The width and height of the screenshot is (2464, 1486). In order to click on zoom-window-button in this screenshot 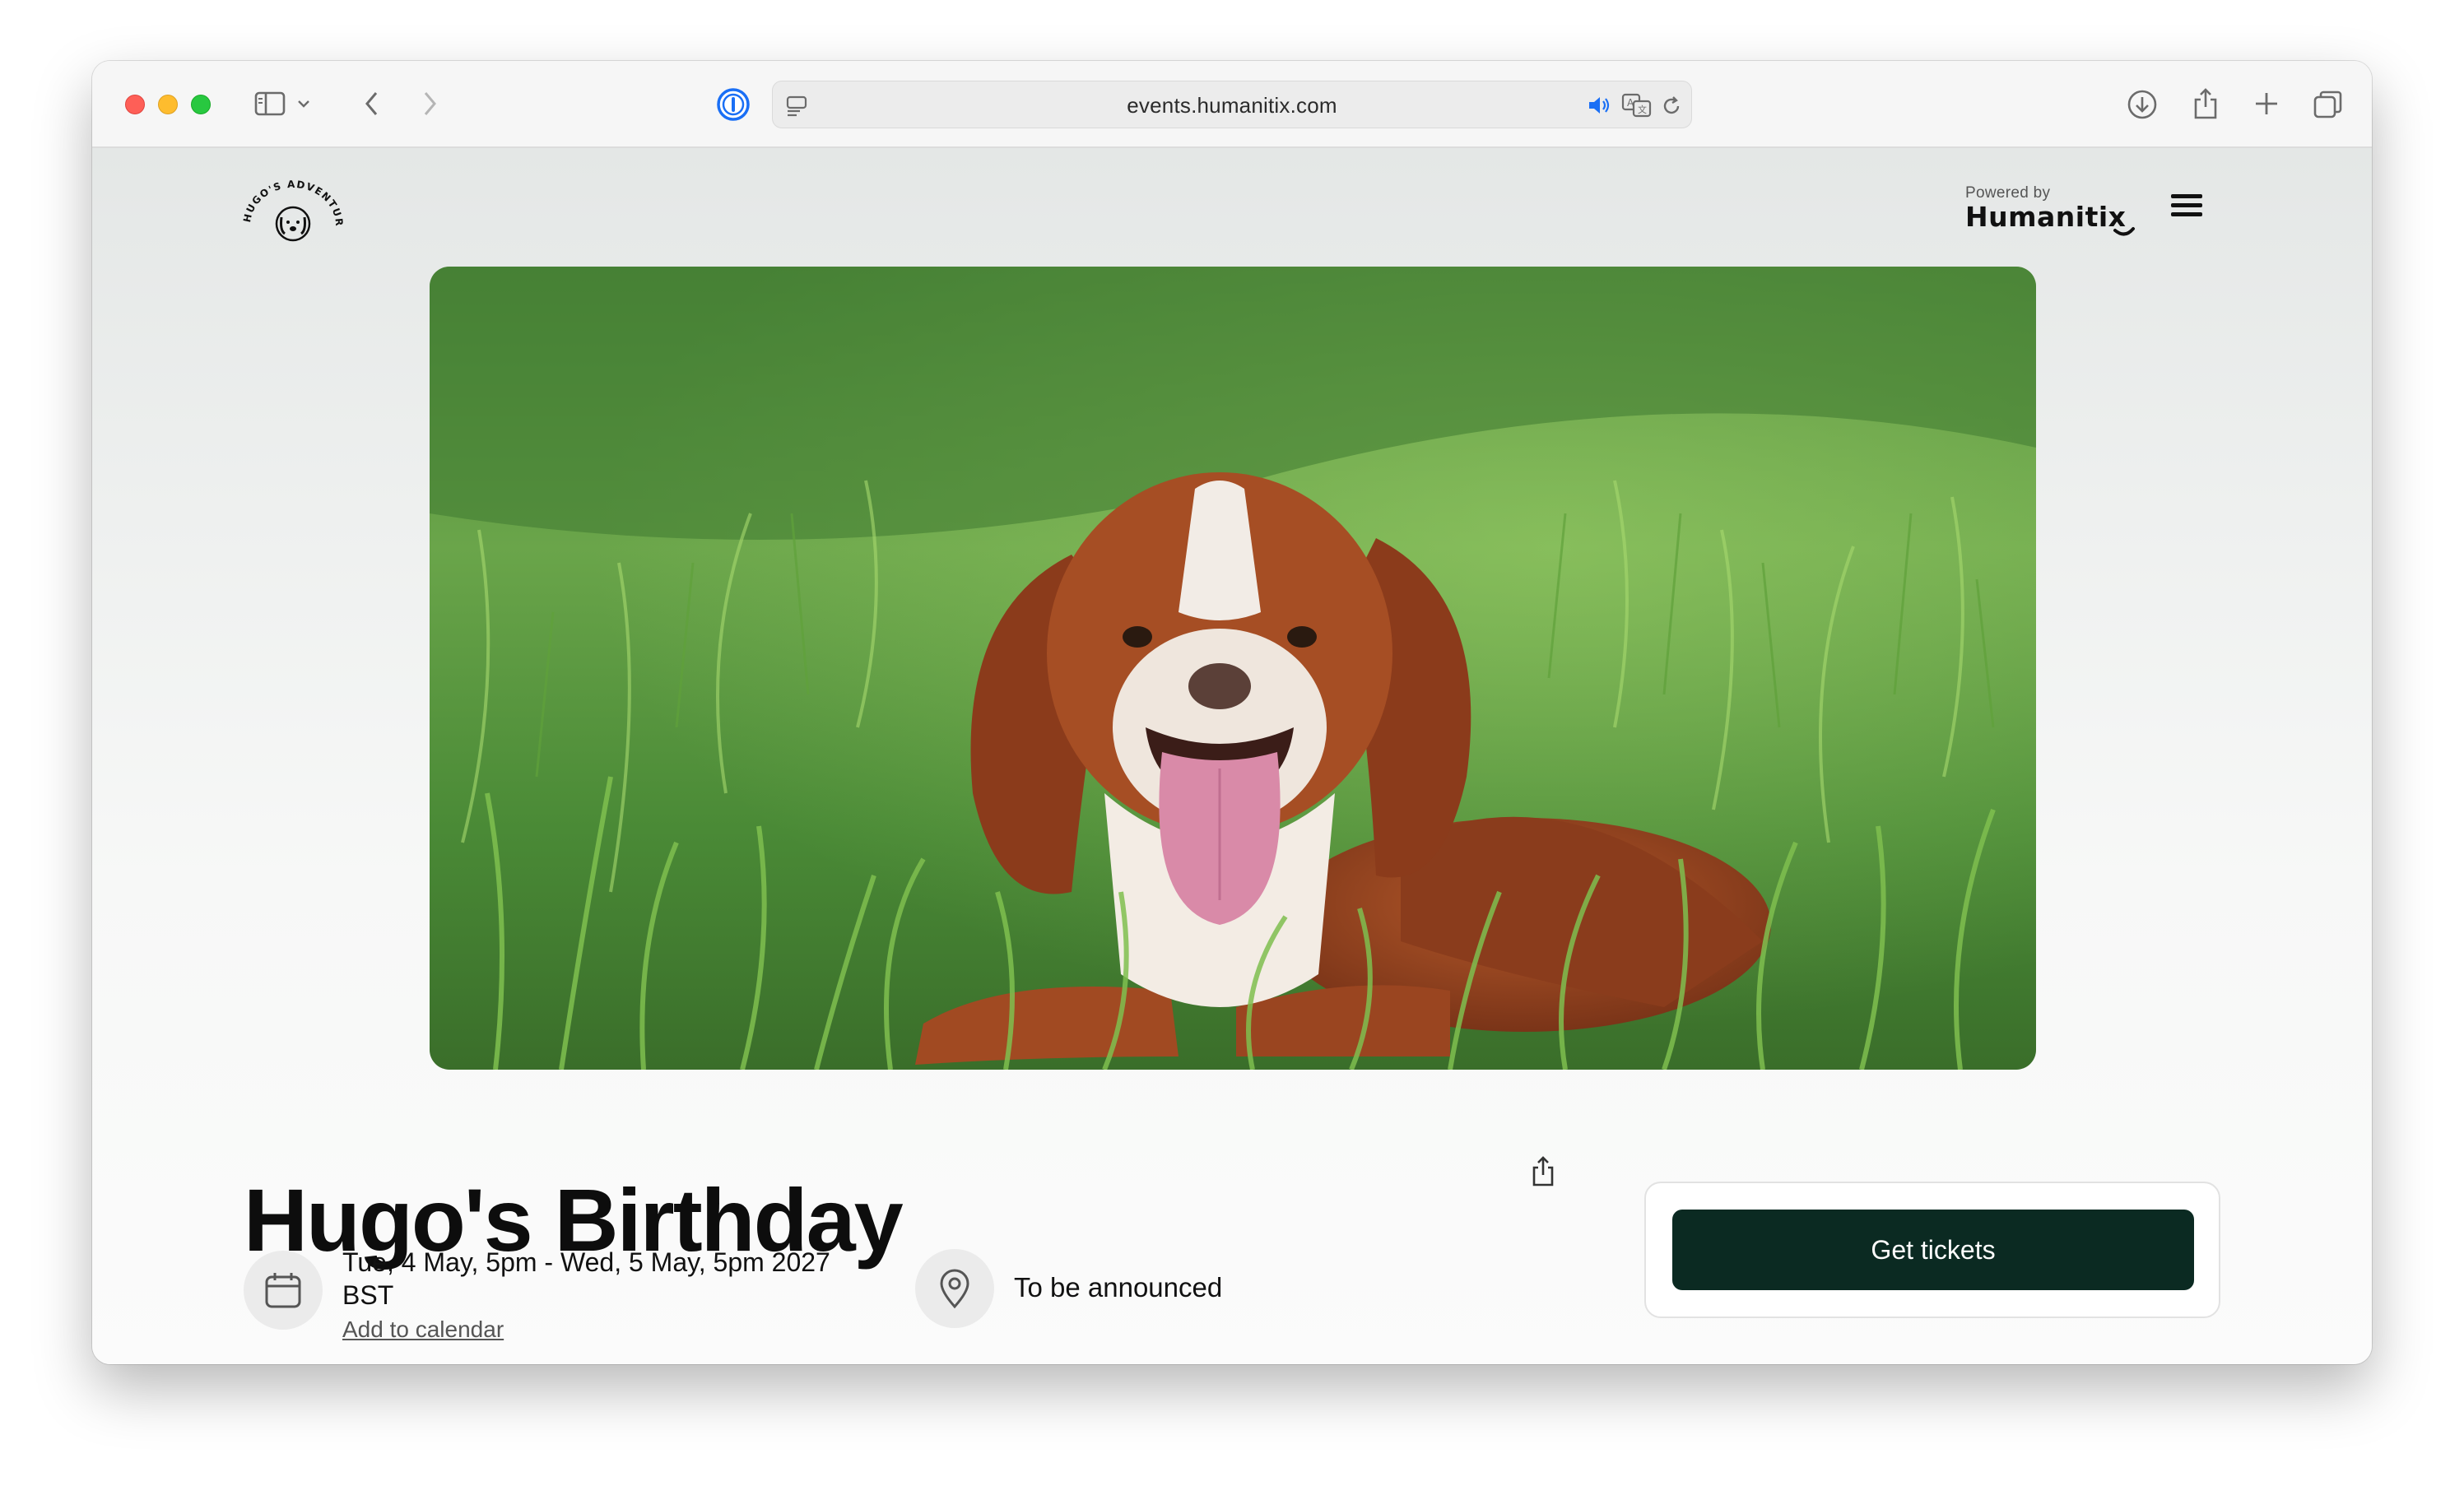, I will do `click(201, 104)`.